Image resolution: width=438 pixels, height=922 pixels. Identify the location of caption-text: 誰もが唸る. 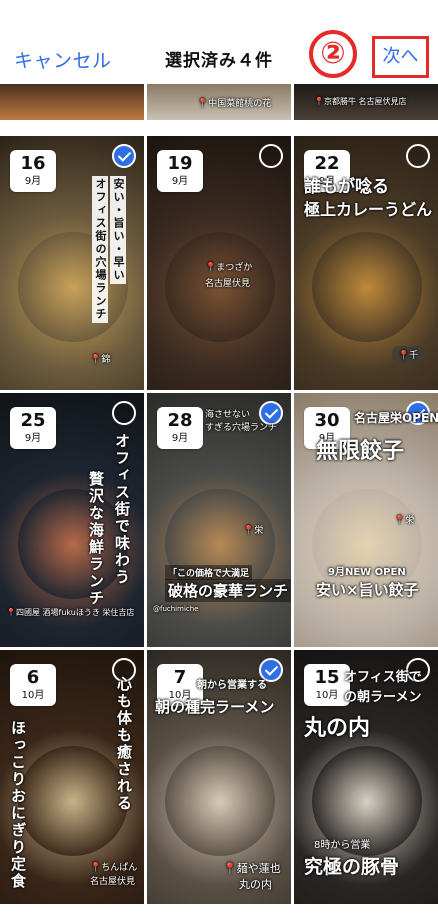
(346, 187).